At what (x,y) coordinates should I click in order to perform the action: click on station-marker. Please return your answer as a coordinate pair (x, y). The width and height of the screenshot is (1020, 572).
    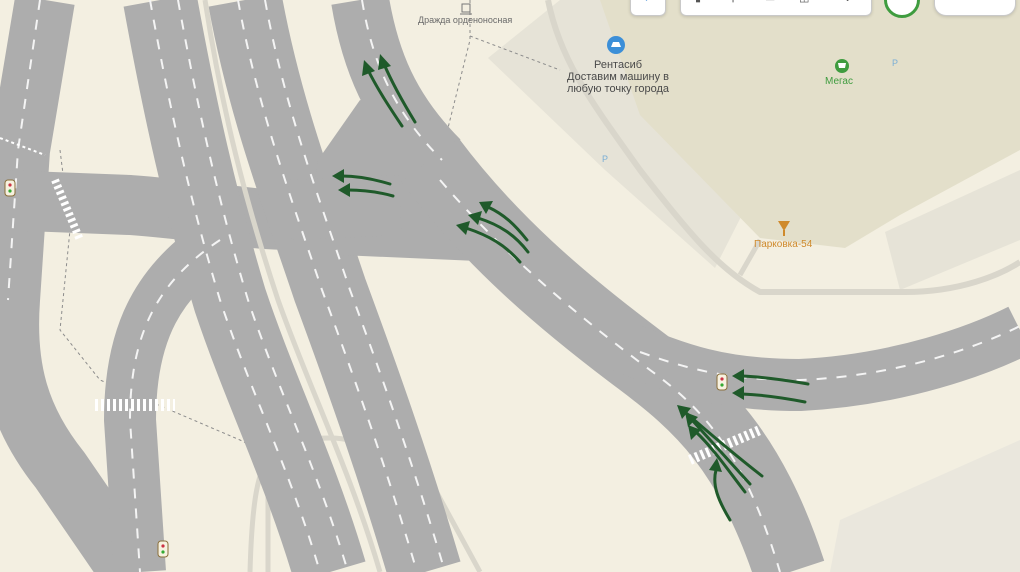
    Looking at the image, I should click on (466, 9).